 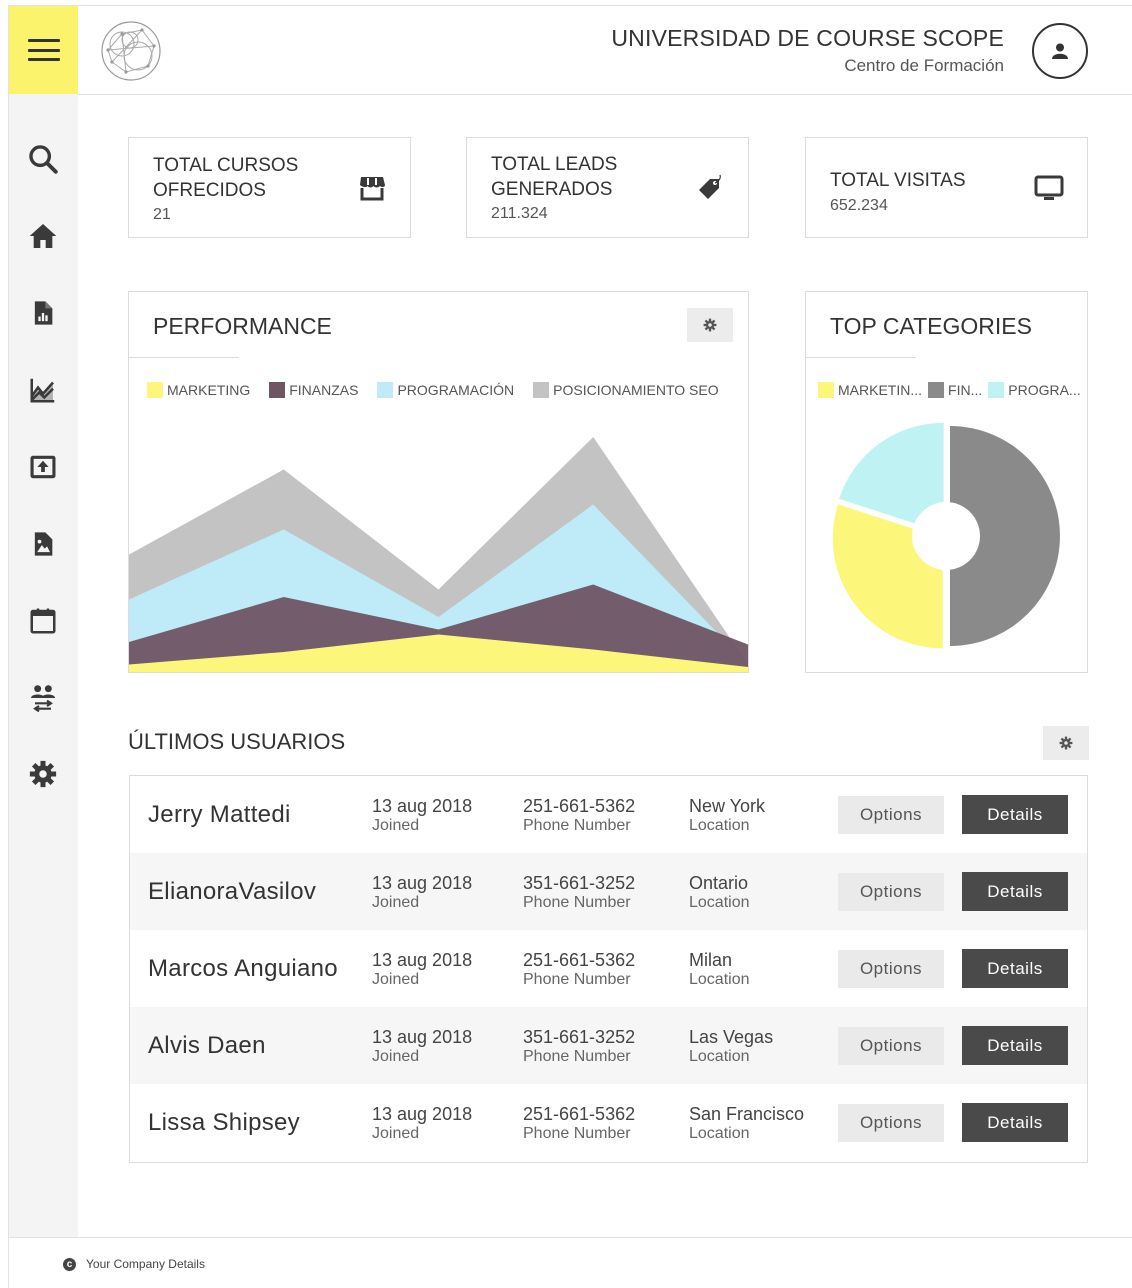 I want to click on sidebar, so click(x=43, y=621).